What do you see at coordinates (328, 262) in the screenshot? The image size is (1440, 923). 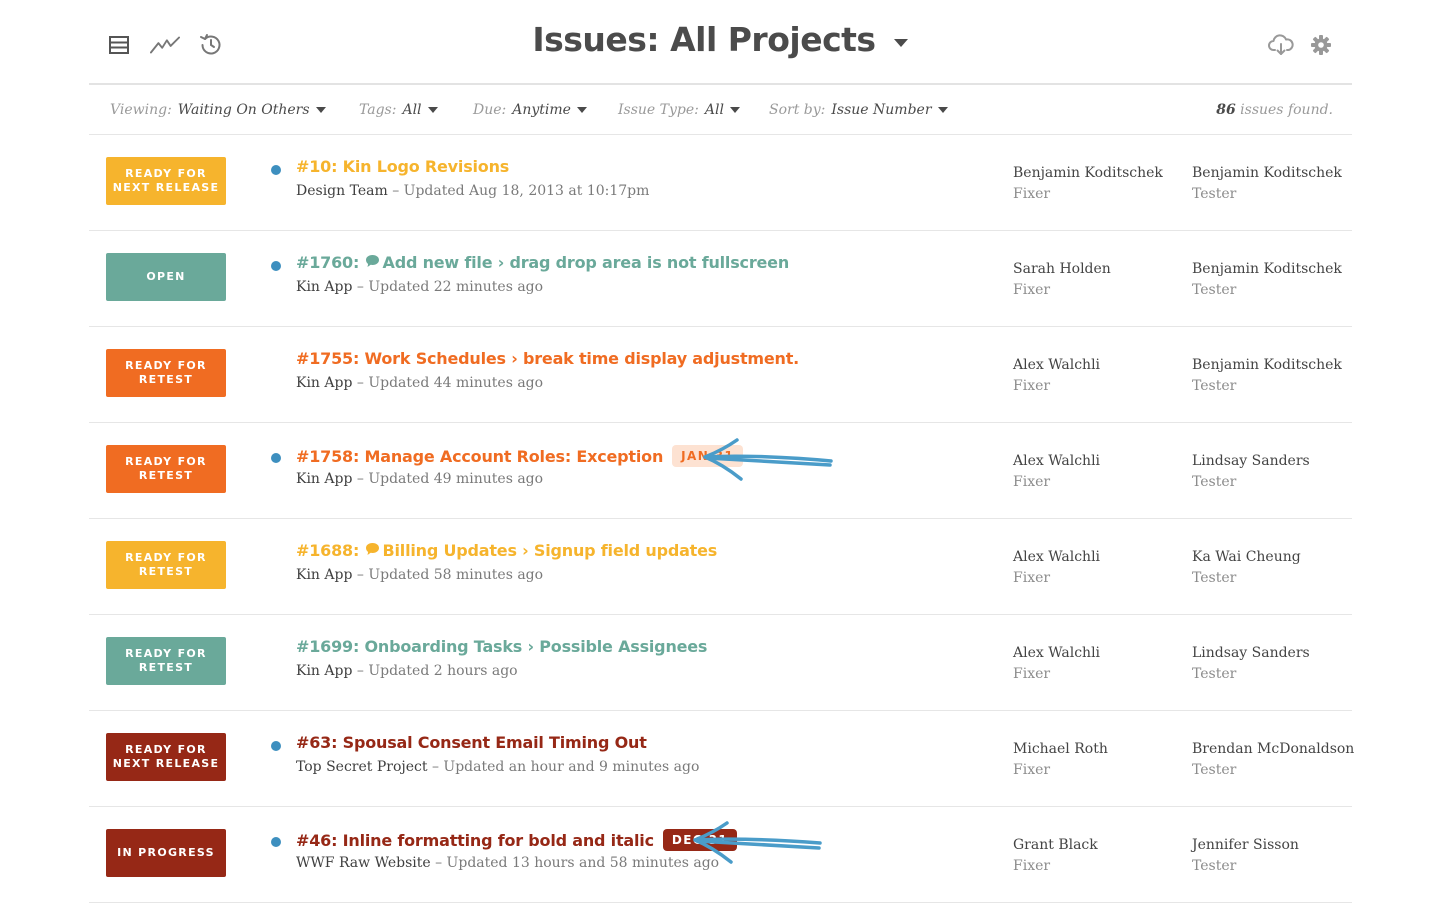 I see `issue-number: #1760:` at bounding box center [328, 262].